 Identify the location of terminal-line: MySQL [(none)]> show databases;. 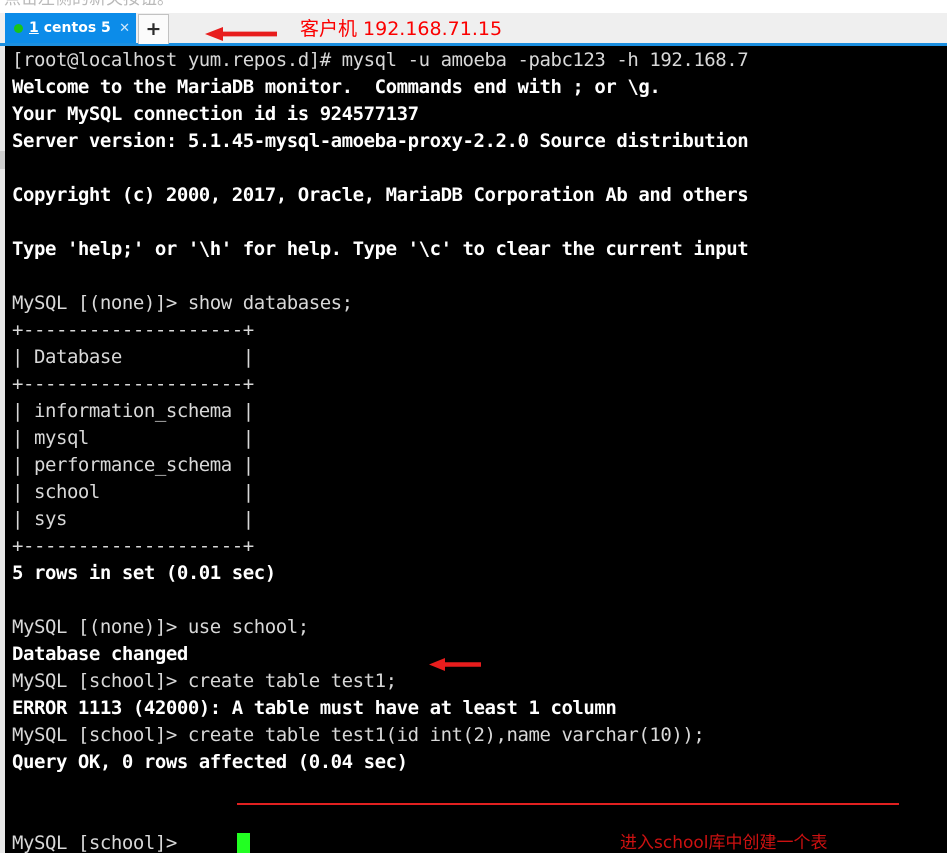
(182, 303).